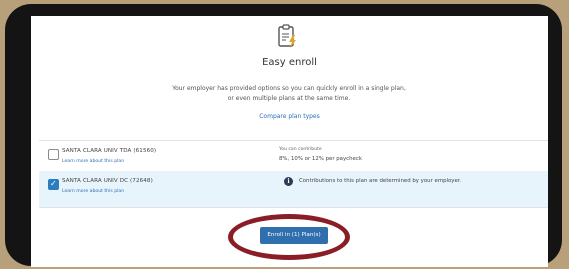 This screenshot has width=569, height=269. Describe the element at coordinates (293, 207) in the screenshot. I see `divider` at that location.